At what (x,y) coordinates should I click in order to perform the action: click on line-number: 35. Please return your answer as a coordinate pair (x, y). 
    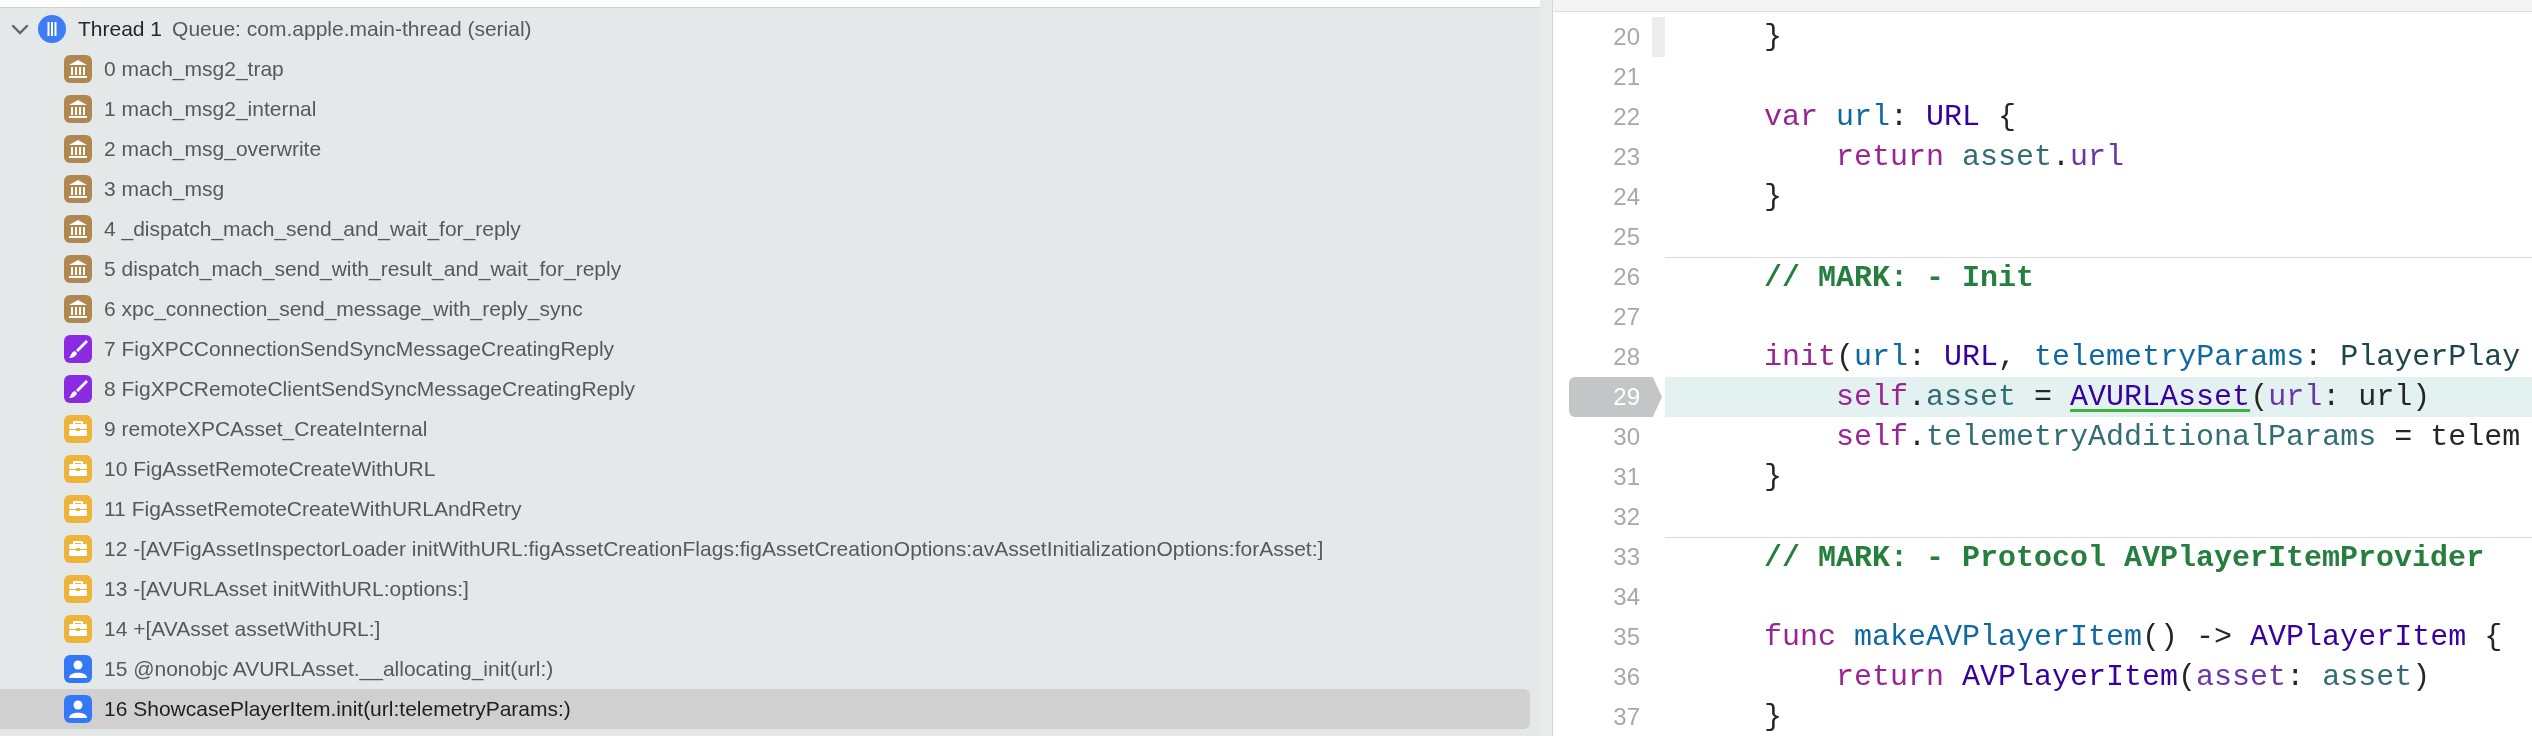
    Looking at the image, I should click on (1627, 637).